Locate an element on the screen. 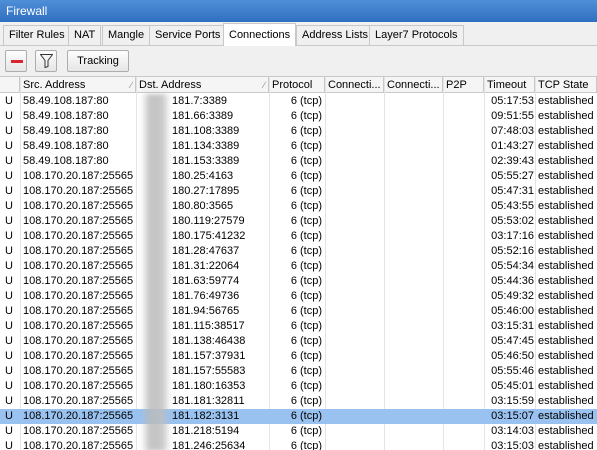 Image resolution: width=597 pixels, height=450 pixels. tracking-button: Tracking is located at coordinates (98, 61).